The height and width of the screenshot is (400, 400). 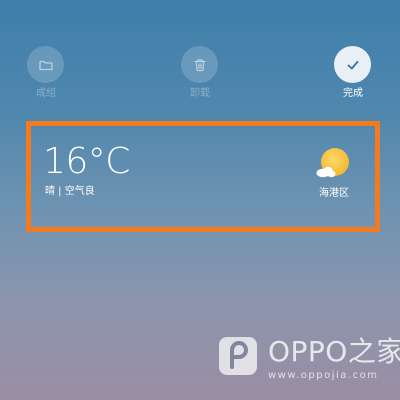 I want to click on done-button-label: 完成, so click(x=353, y=93).